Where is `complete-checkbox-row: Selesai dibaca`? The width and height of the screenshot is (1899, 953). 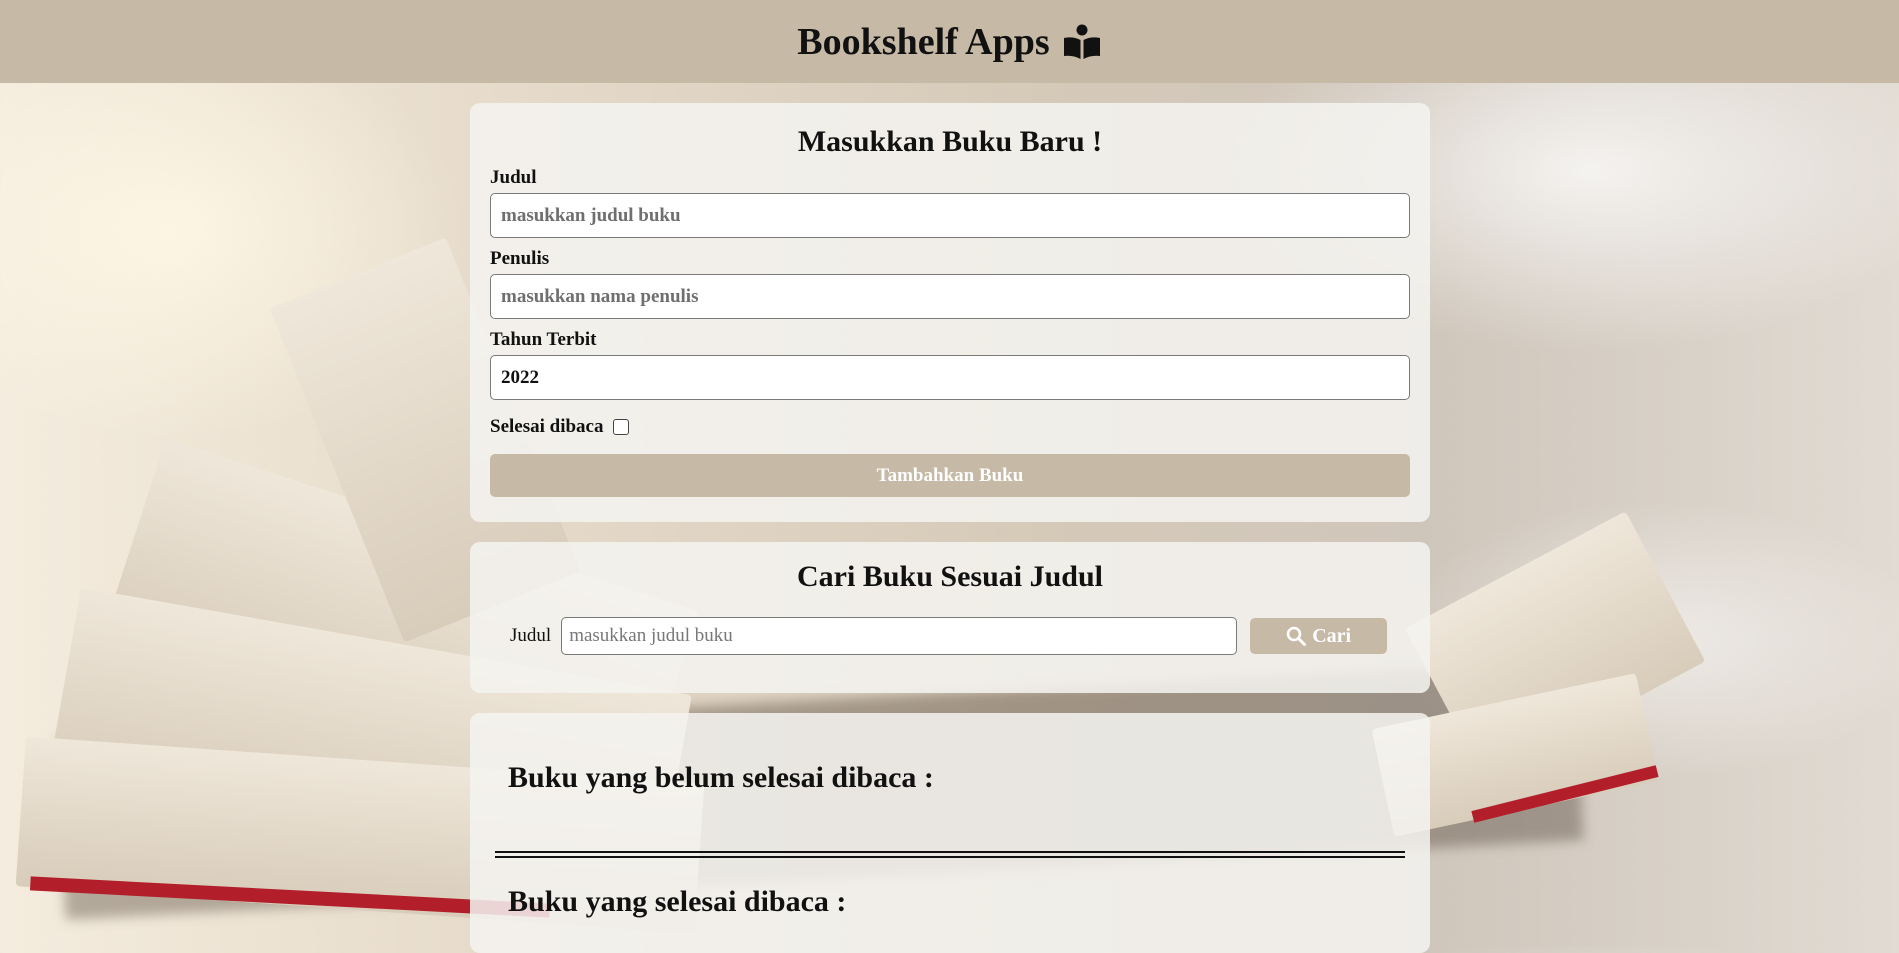
complete-checkbox-row: Selesai dibaca is located at coordinates (950, 427).